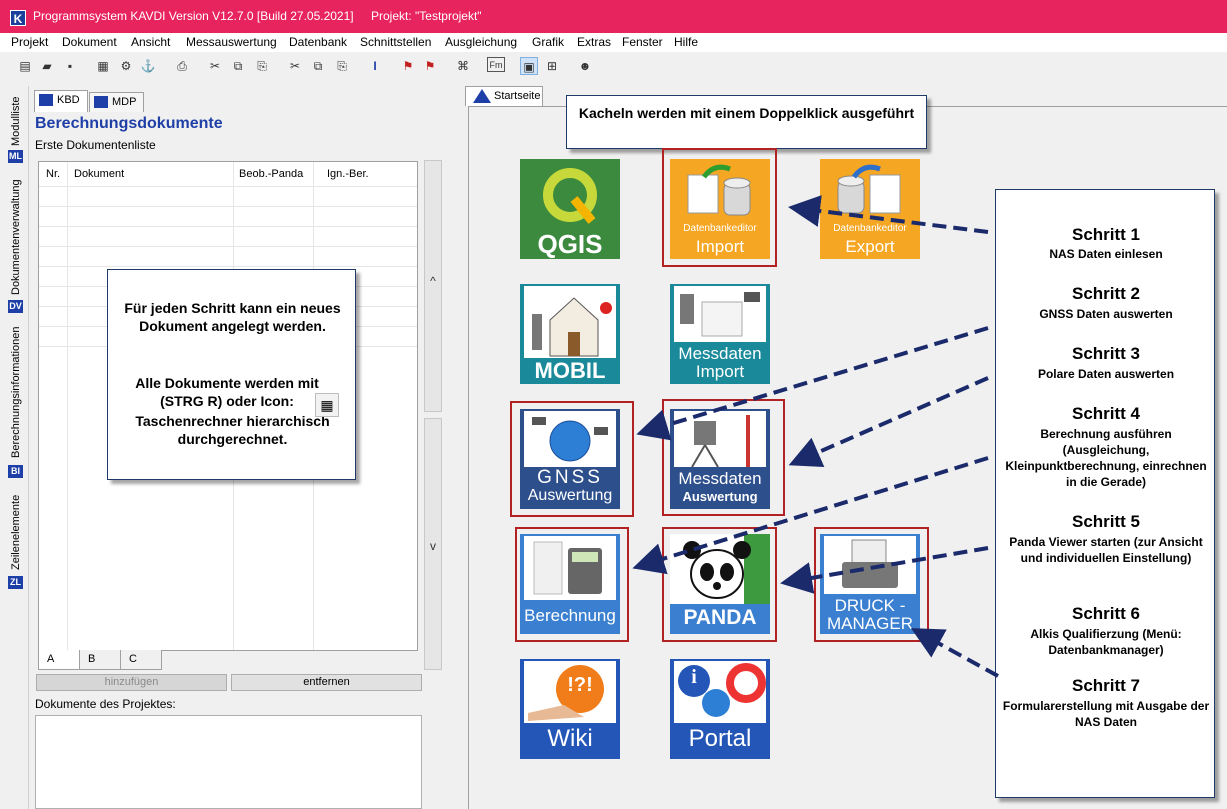 Image resolution: width=1227 pixels, height=809 pixels. What do you see at coordinates (18, 18) in the screenshot?
I see `app-icon: K` at bounding box center [18, 18].